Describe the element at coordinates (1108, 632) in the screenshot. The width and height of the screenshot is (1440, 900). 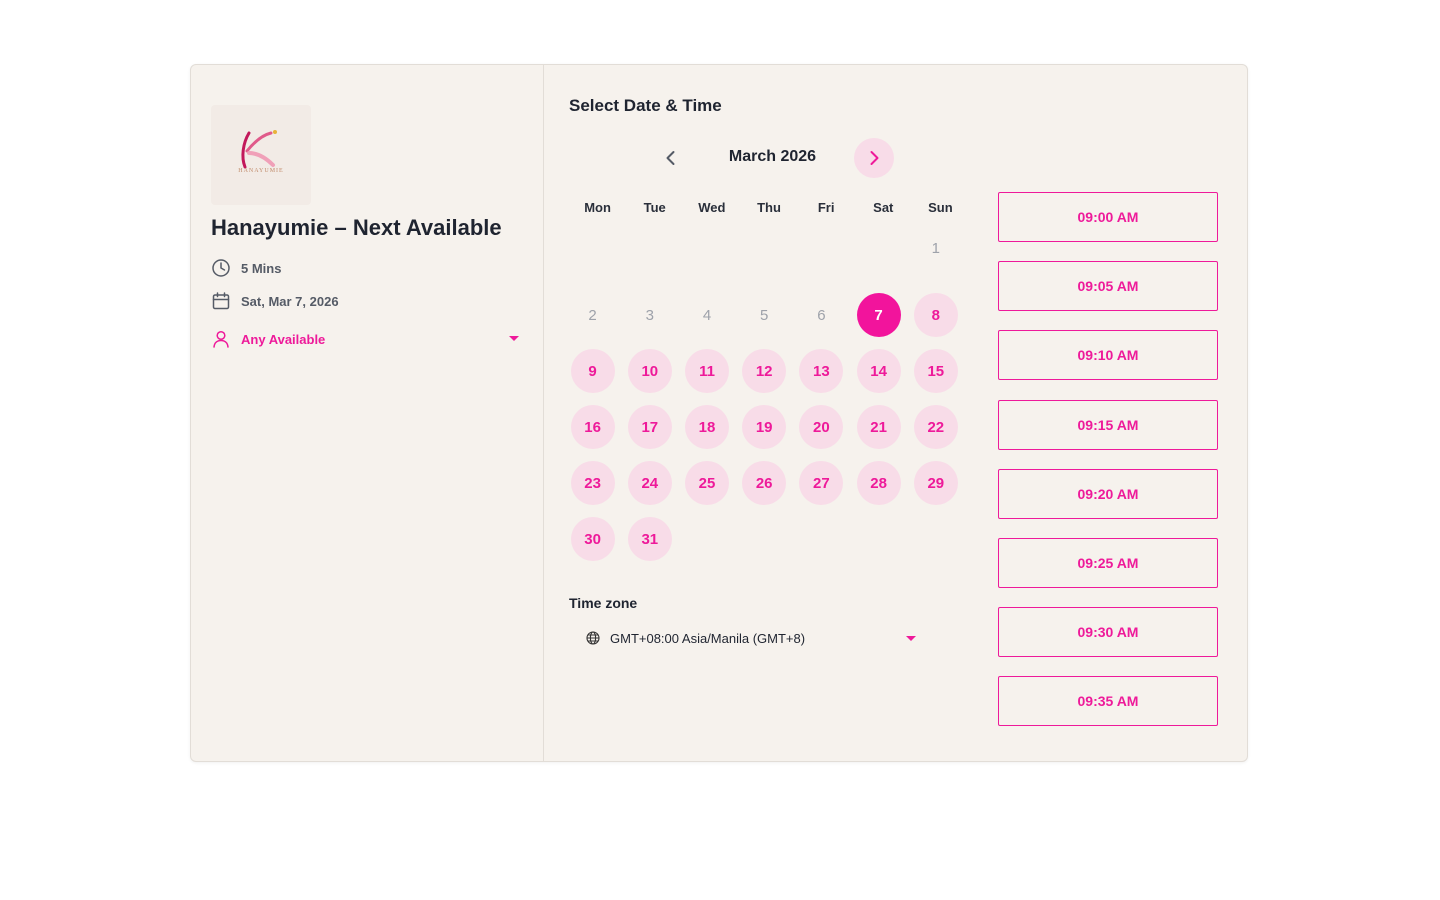
I see `time-slot-button: 09:30 AM` at that location.